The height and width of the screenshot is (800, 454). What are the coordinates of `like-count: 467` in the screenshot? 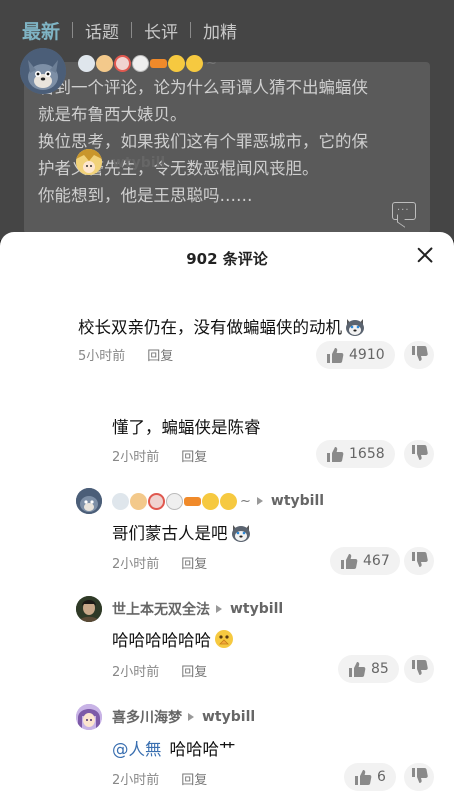 It's located at (376, 561).